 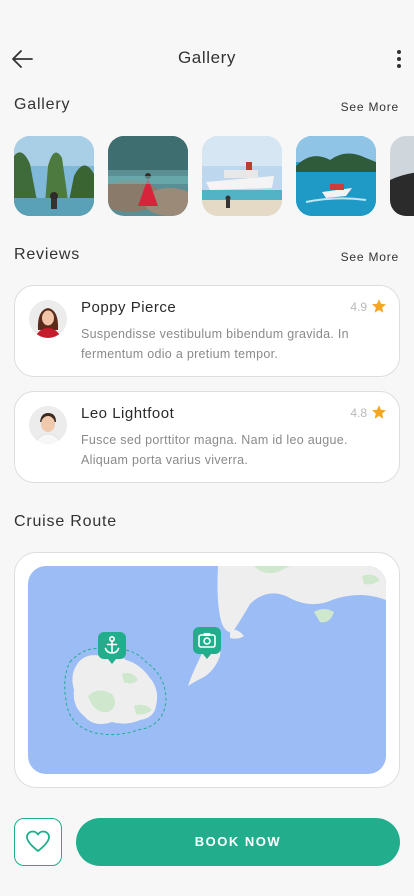 I want to click on heart-icon, so click(x=38, y=841).